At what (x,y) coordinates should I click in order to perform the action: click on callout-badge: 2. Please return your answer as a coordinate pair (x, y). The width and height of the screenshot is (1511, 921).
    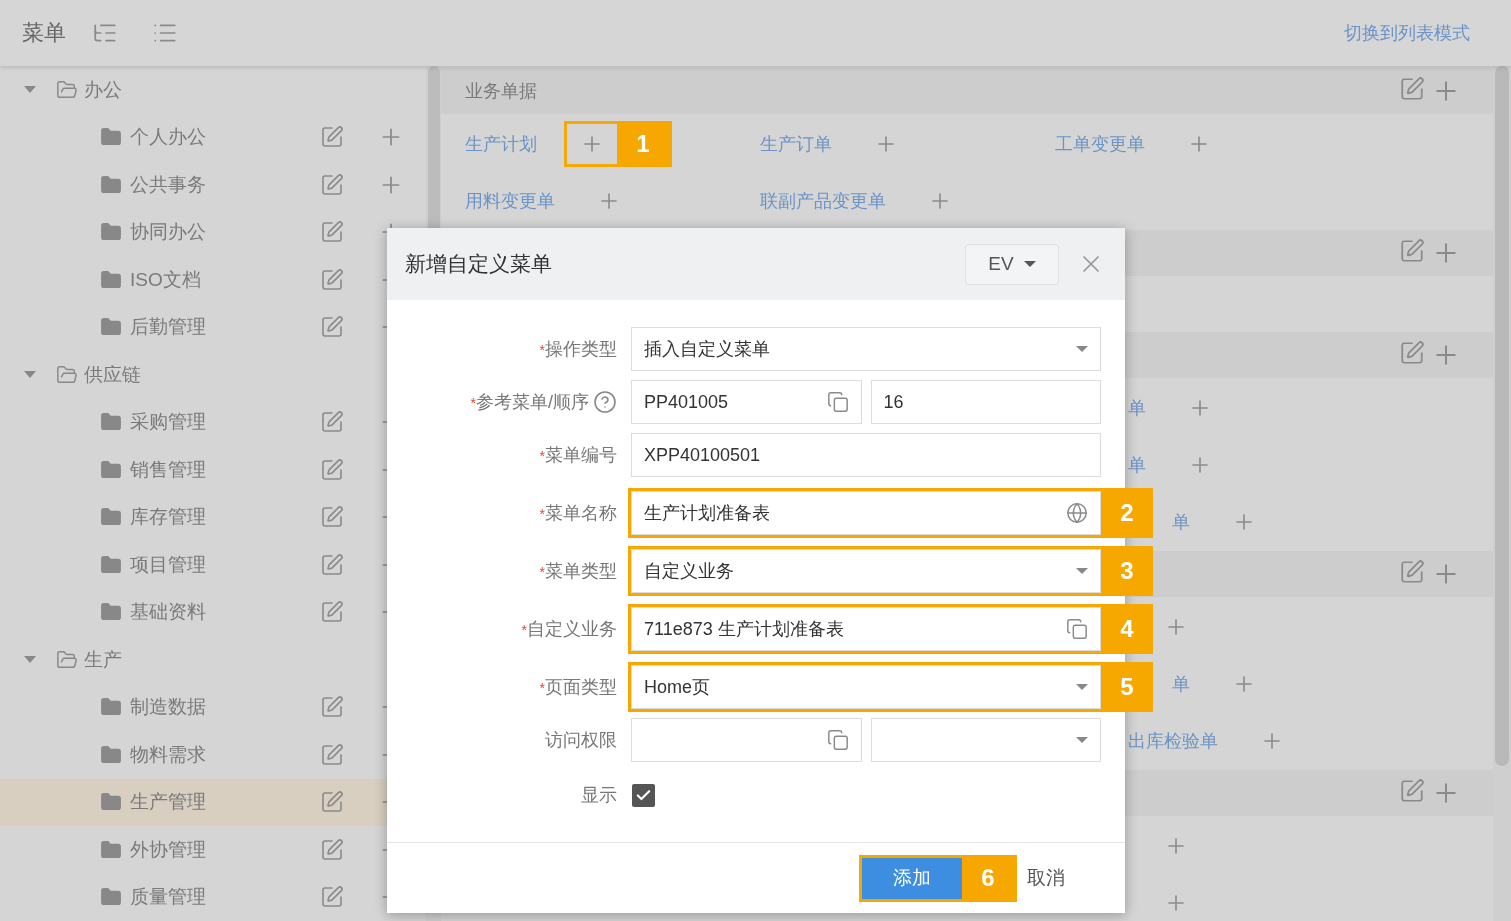
    Looking at the image, I should click on (1127, 513).